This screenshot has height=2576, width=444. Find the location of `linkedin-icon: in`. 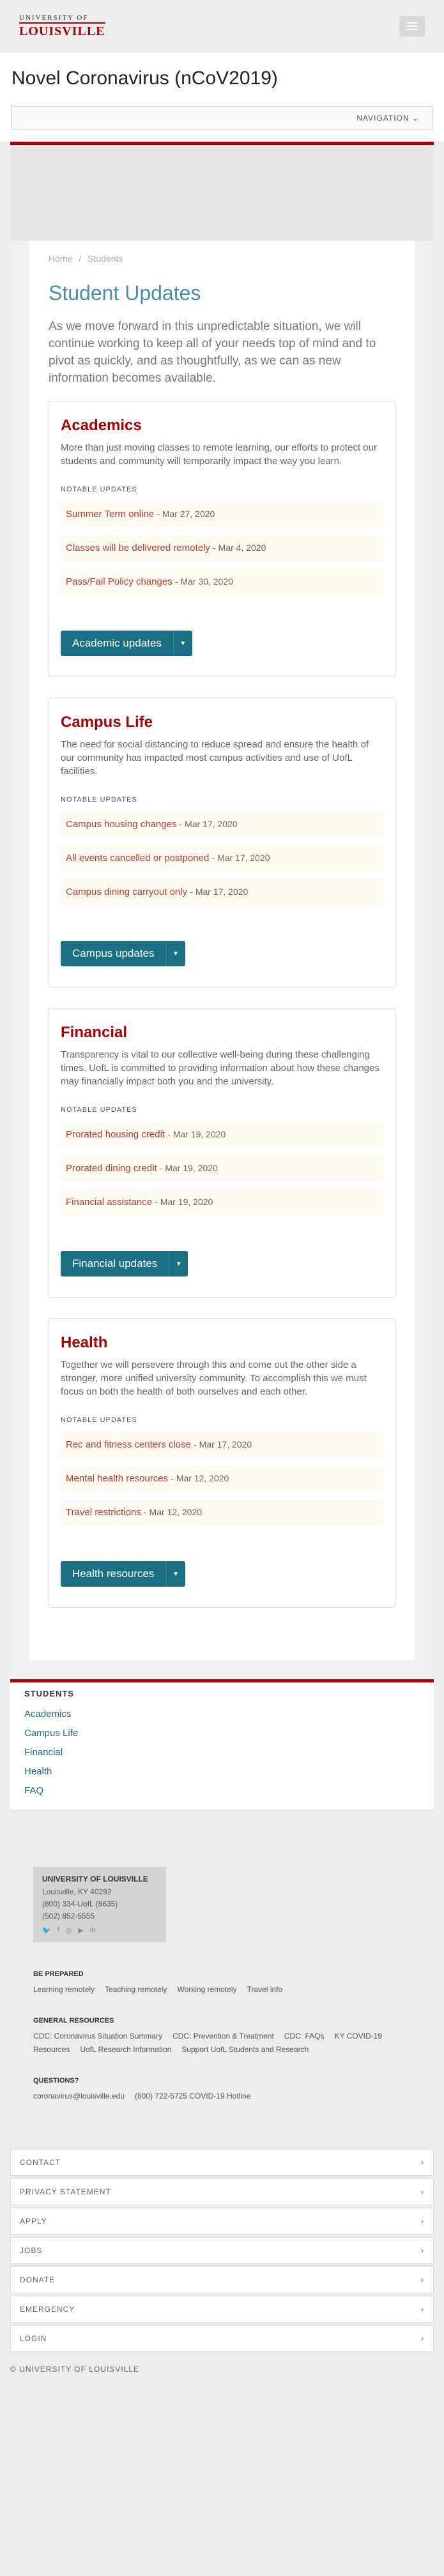

linkedin-icon: in is located at coordinates (93, 1930).